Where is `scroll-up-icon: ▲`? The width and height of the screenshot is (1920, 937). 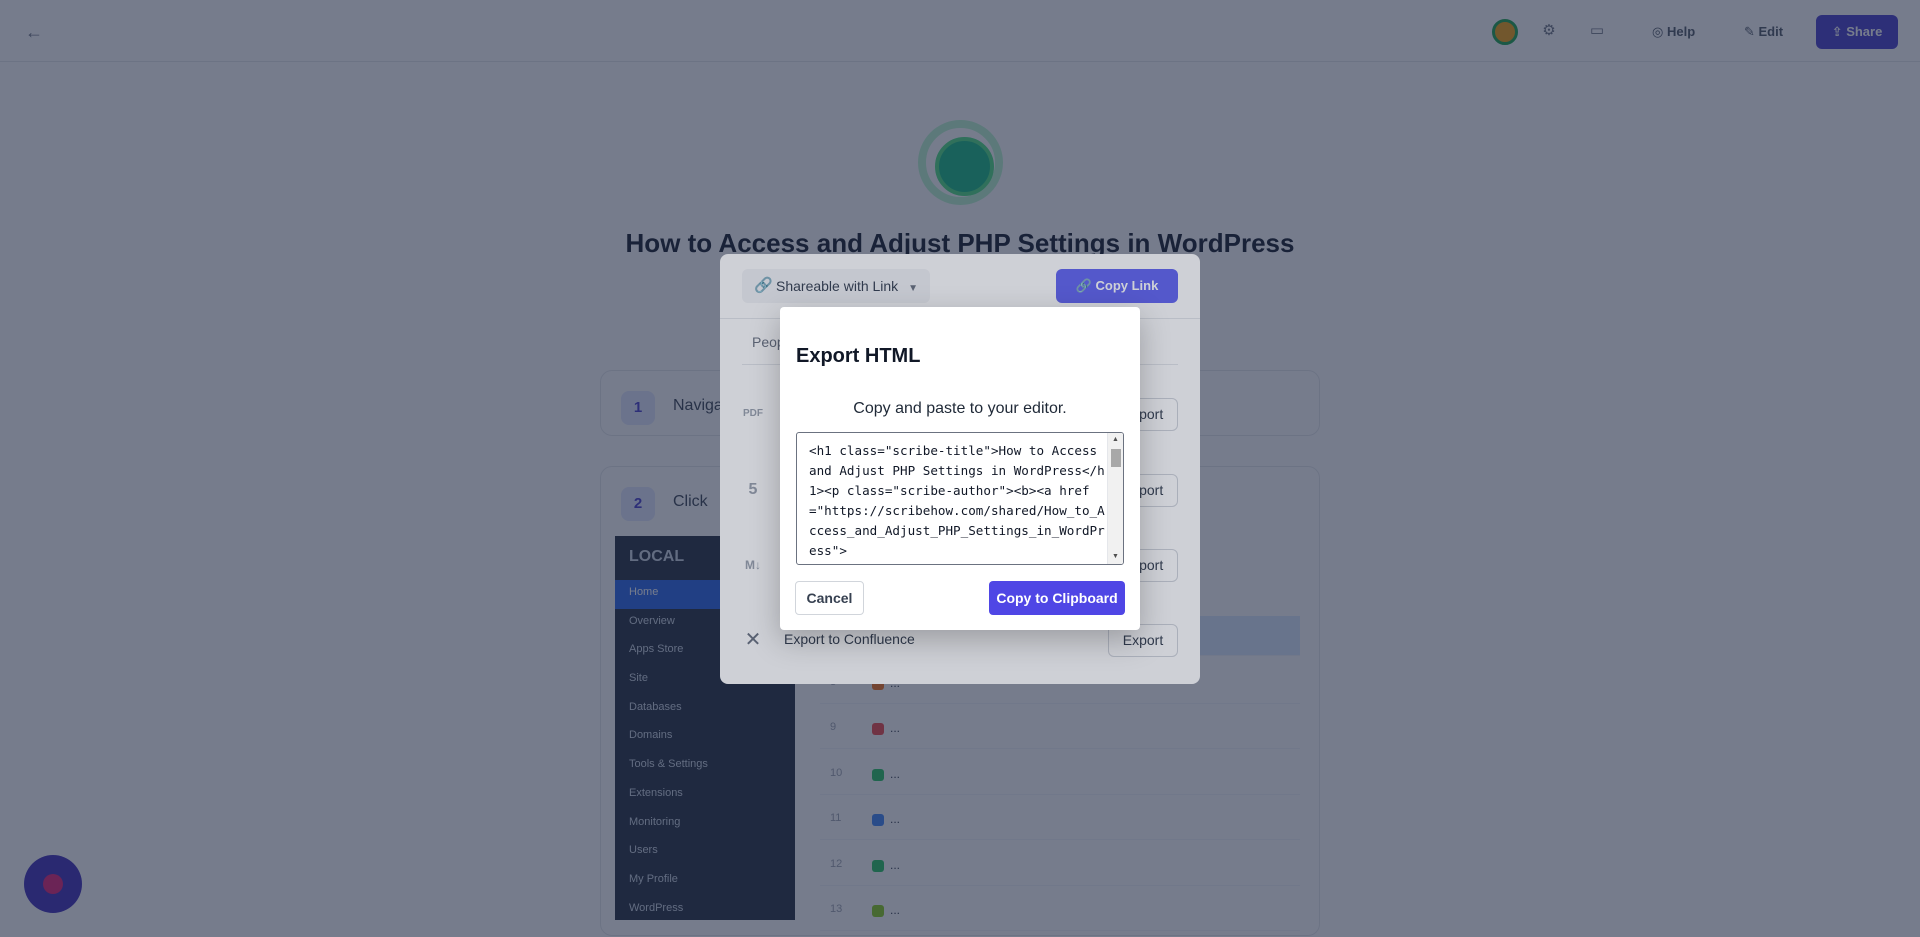 scroll-up-icon: ▲ is located at coordinates (1115, 440).